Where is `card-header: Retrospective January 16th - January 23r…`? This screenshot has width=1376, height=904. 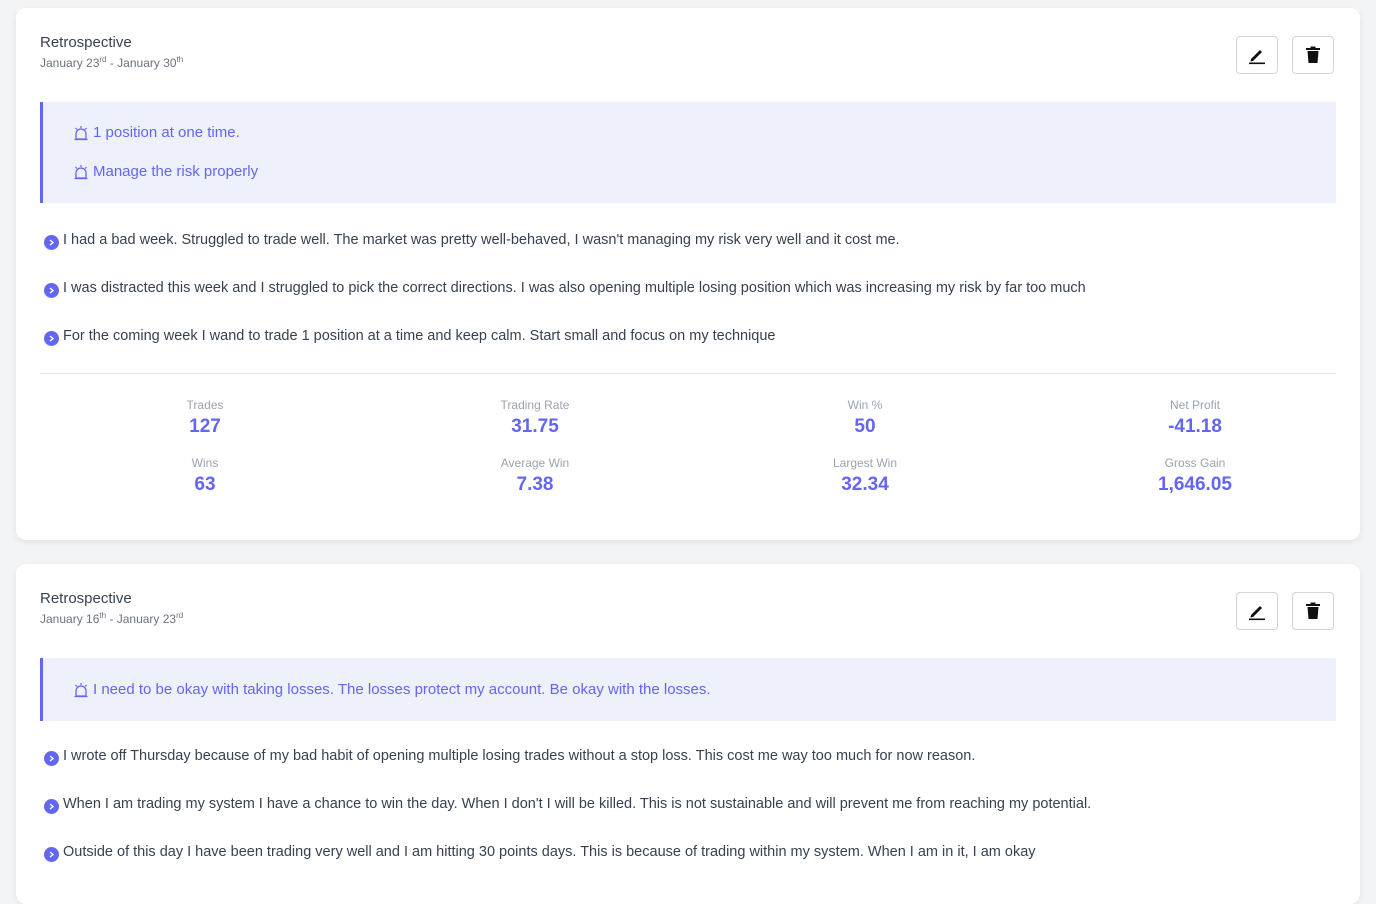
card-header: Retrospective January 16th - January 23r… is located at coordinates (111, 608).